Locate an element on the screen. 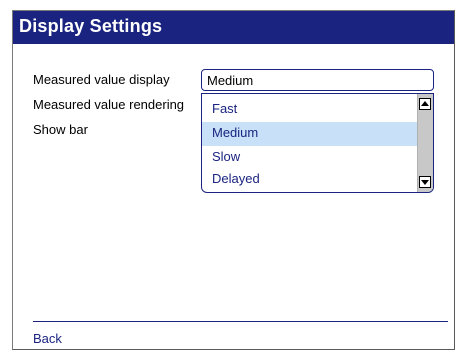 This screenshot has width=470, height=353. measured-value-display-label: Measured value display is located at coordinates (101, 79).